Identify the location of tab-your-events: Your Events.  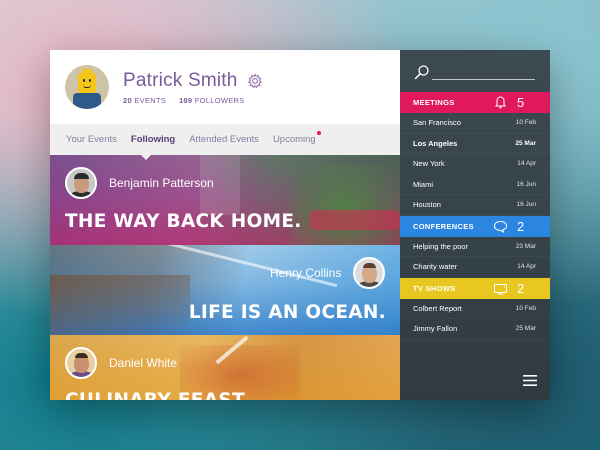
(91, 139).